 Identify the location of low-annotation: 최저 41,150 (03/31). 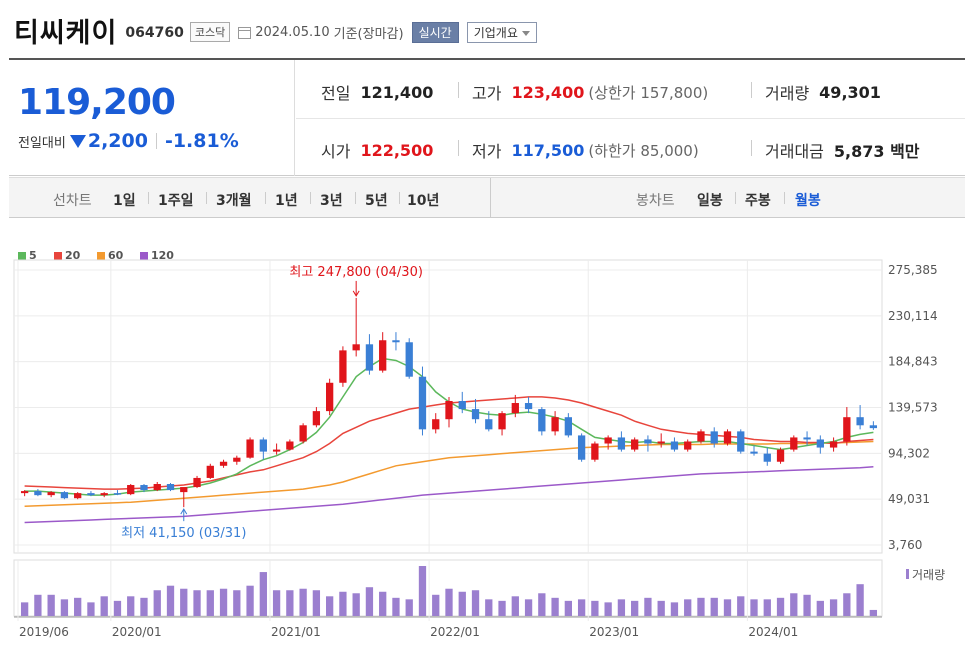
(183, 533).